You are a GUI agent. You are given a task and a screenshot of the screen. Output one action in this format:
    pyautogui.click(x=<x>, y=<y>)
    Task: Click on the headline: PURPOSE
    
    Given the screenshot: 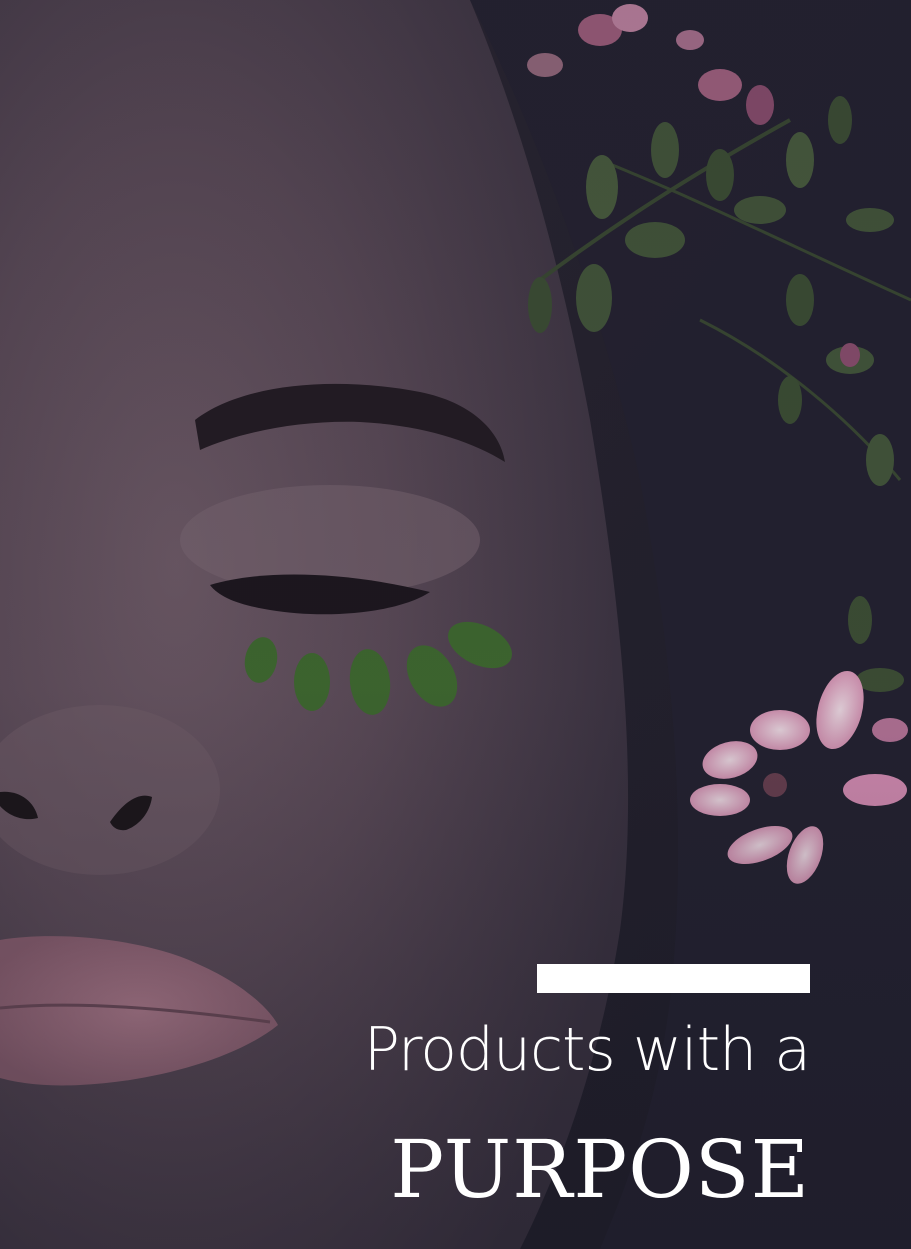 What is the action you would take?
    pyautogui.click(x=600, y=1169)
    